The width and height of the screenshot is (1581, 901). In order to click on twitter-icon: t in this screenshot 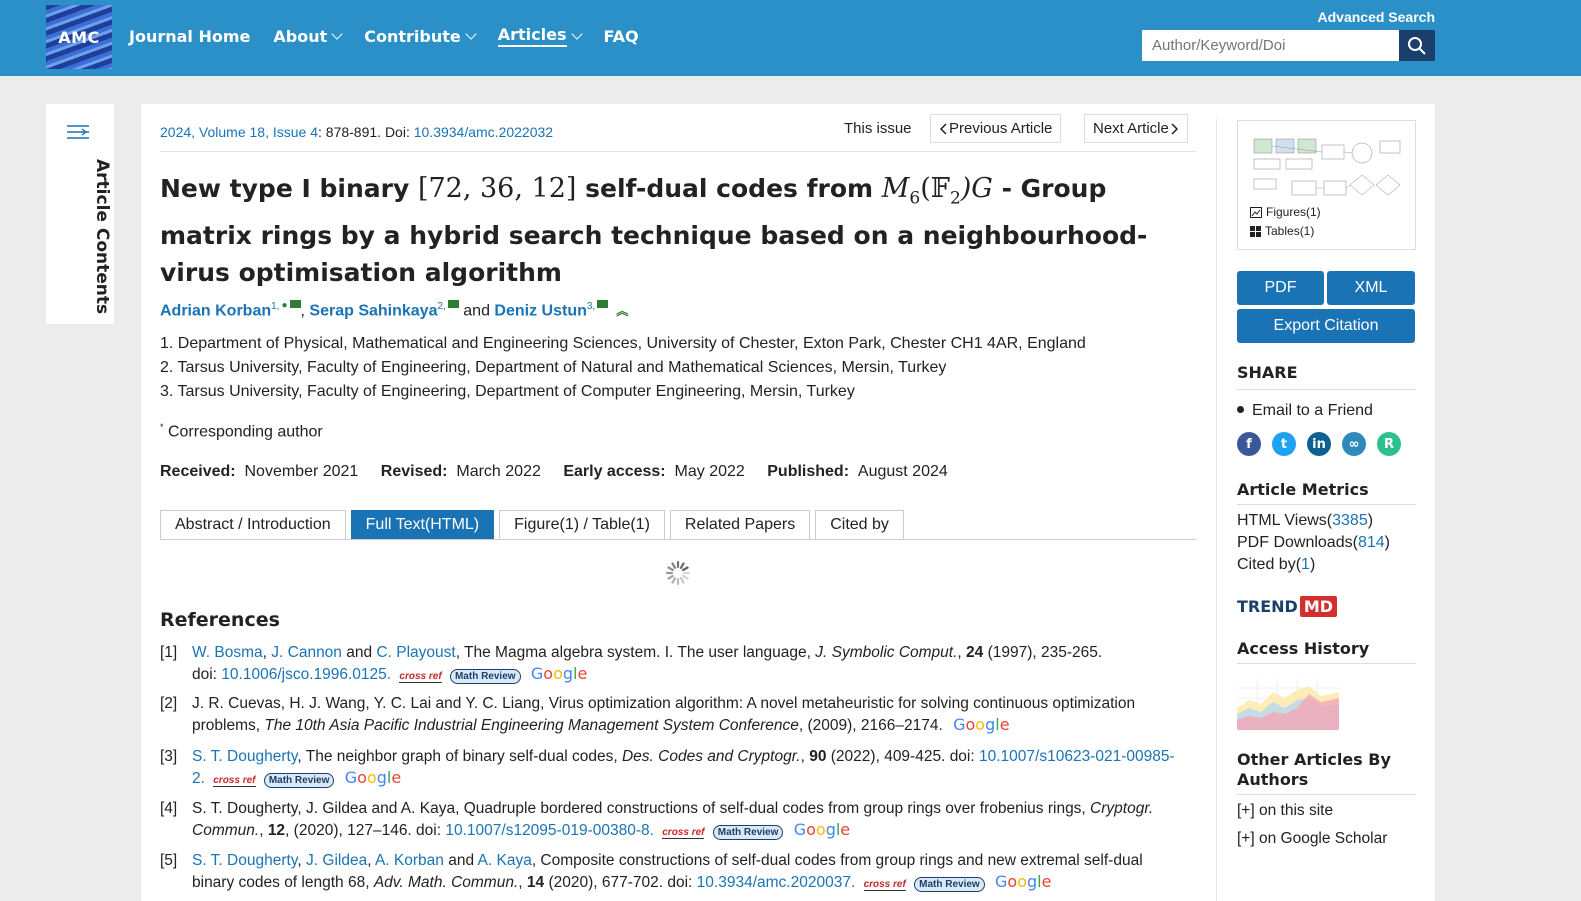, I will do `click(1284, 444)`.